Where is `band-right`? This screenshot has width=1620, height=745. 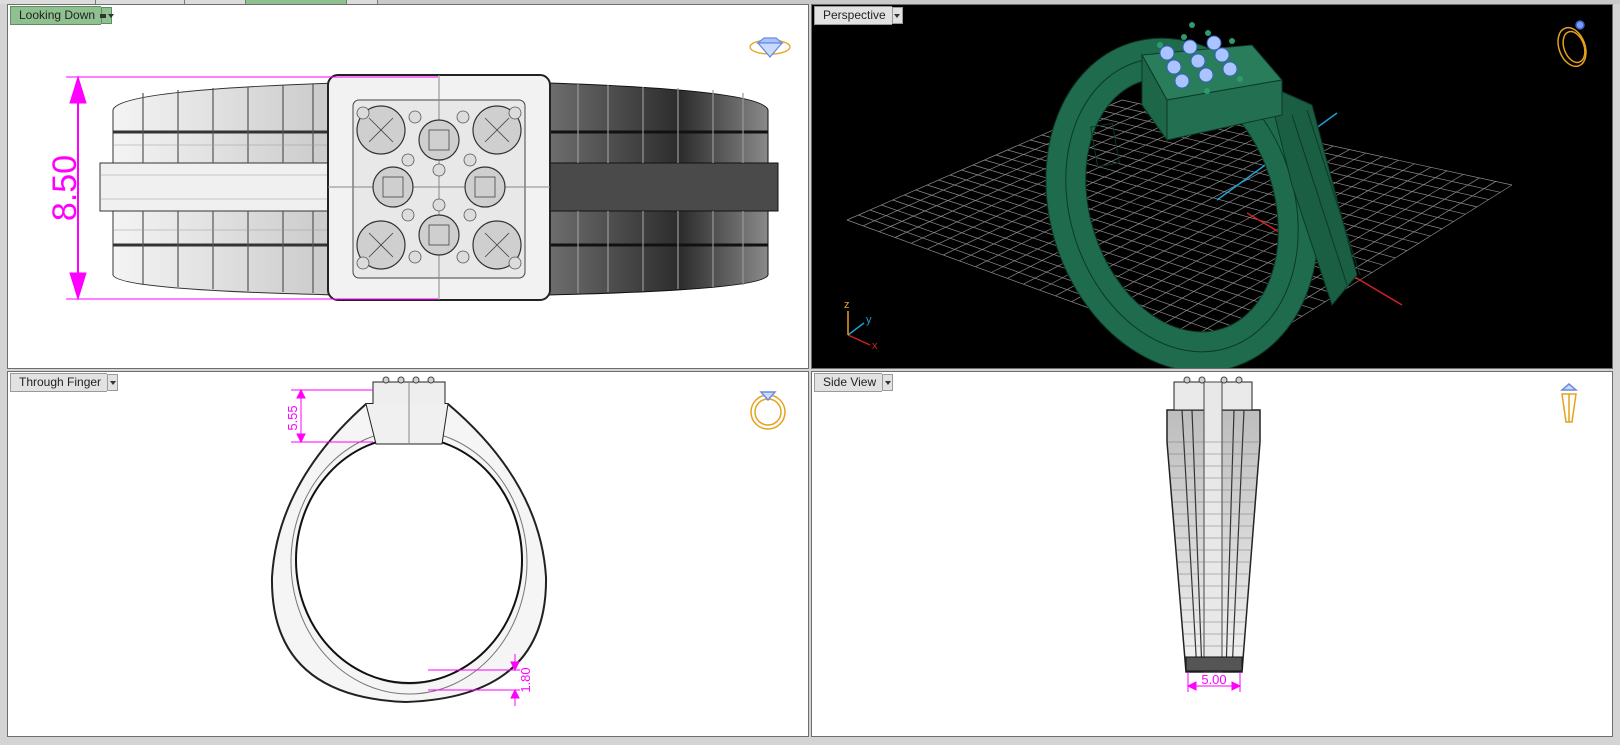
band-right is located at coordinates (663, 189).